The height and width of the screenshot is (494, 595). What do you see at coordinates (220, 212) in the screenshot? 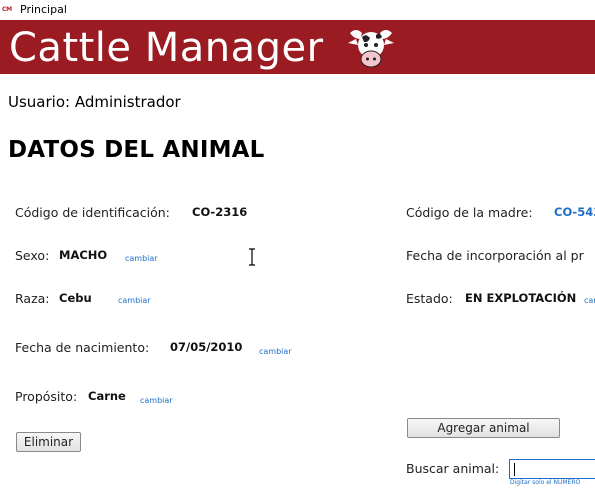
I see `id-value: CO-2316` at bounding box center [220, 212].